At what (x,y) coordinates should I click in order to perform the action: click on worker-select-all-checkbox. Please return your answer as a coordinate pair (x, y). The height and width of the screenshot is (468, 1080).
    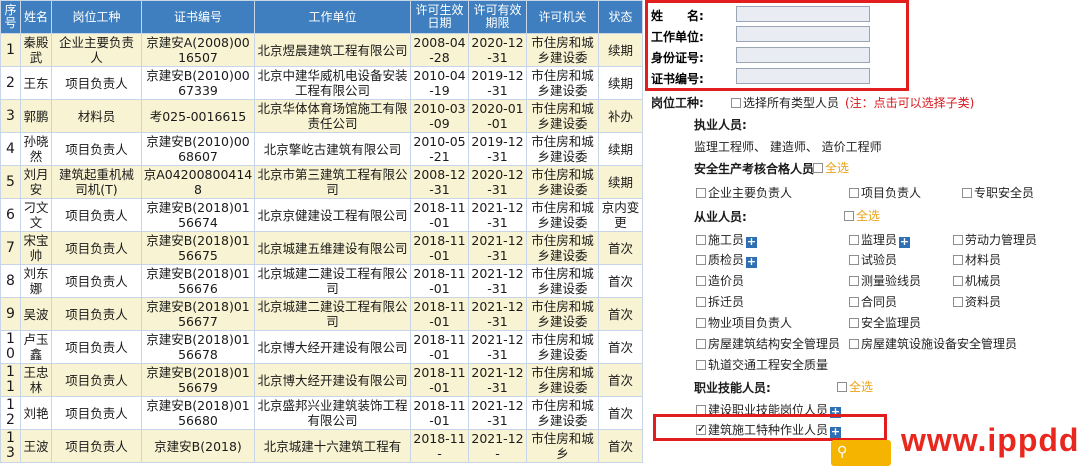
    Looking at the image, I should click on (849, 216).